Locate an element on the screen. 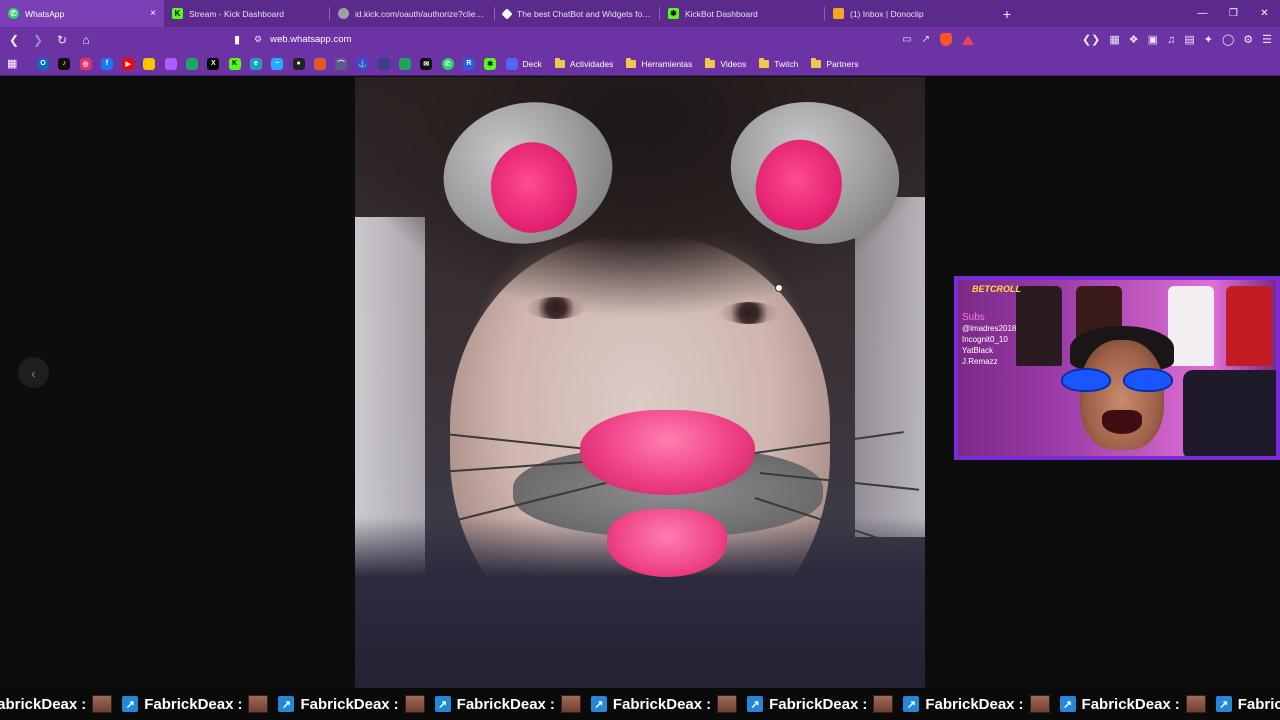  tiktok-icon: ♪ is located at coordinates (64, 63).